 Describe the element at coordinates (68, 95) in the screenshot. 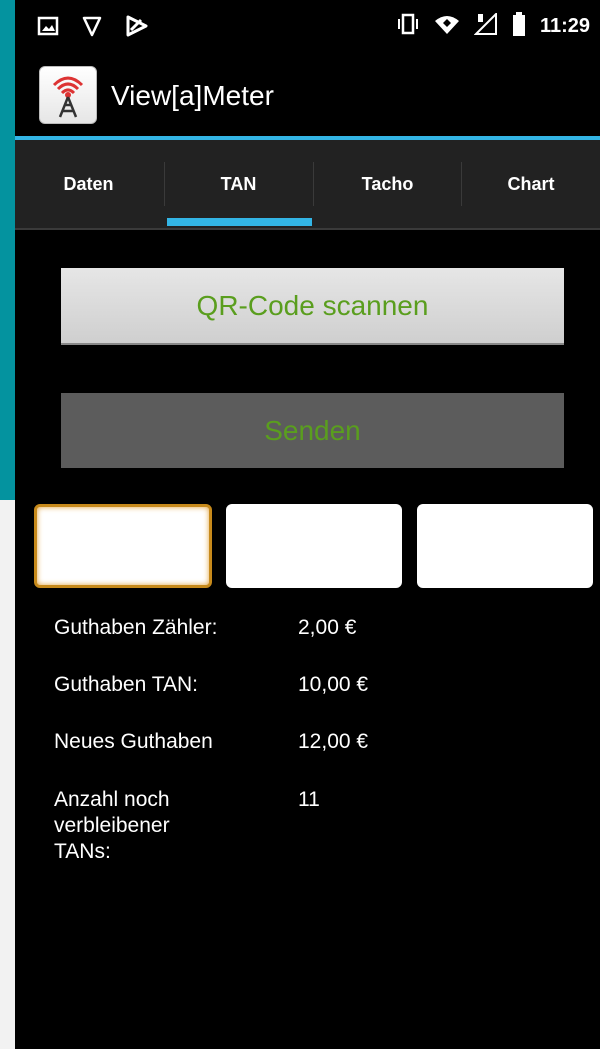

I see `radio-tower-icon` at that location.